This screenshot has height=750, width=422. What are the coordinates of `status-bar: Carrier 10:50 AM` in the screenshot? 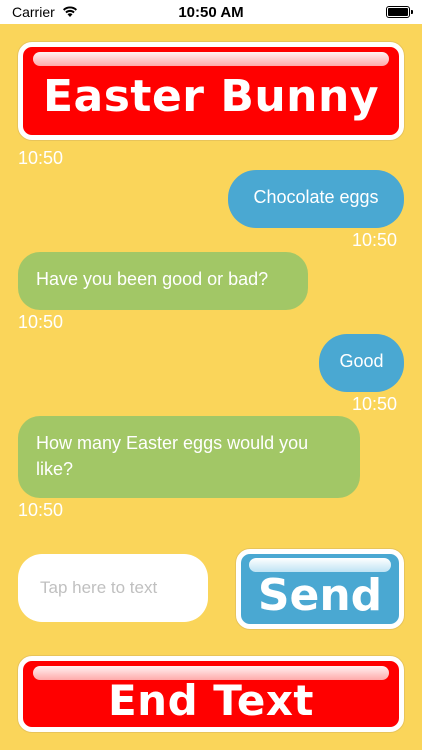 It's located at (211, 12).